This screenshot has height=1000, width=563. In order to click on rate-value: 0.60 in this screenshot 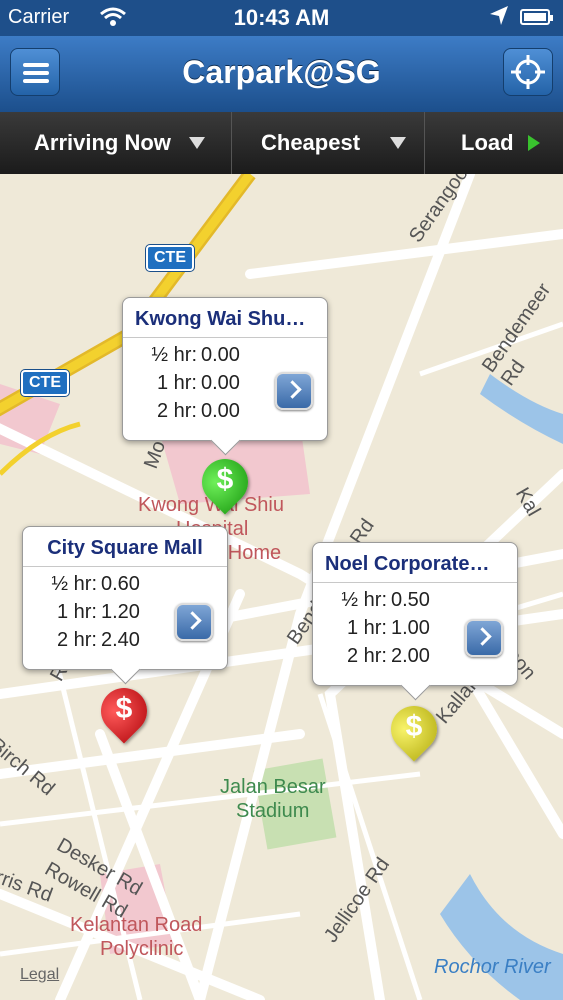, I will do `click(120, 584)`.